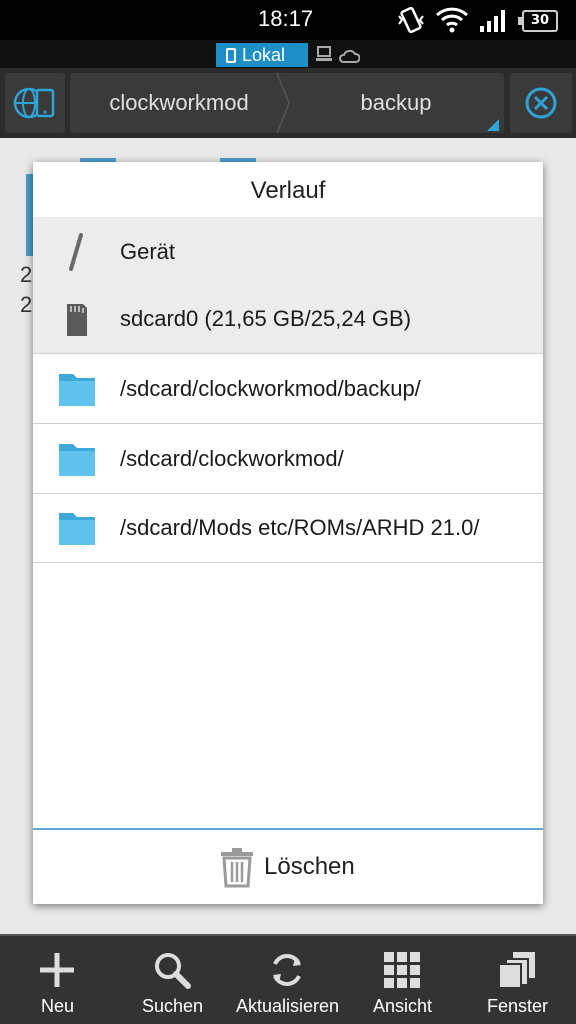  I want to click on breadcrumb-item-clockworkmod: clockworkmod, so click(179, 103).